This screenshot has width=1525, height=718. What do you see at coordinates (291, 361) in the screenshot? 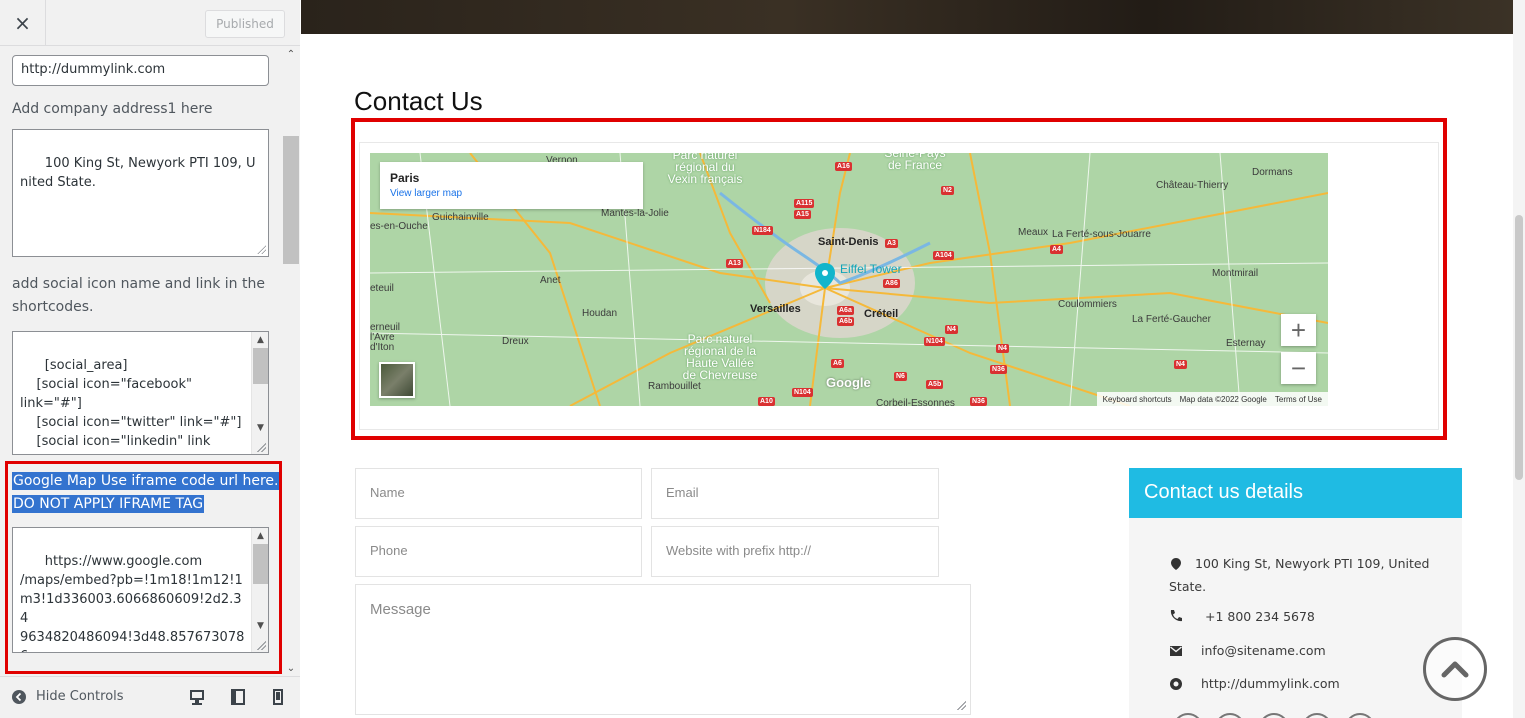
I see `sidebar-scrollbar: ⌃ ⌄` at bounding box center [291, 361].